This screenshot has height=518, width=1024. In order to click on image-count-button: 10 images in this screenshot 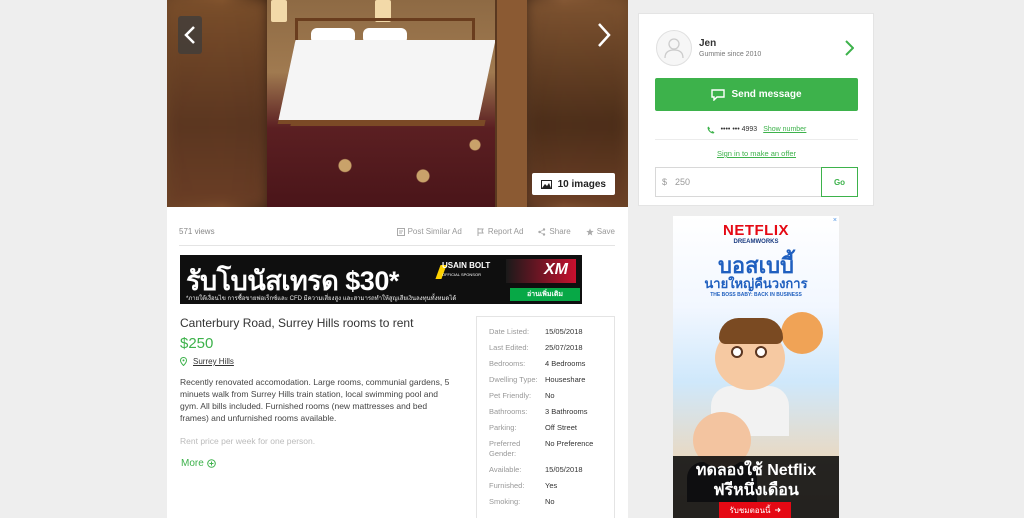, I will do `click(573, 184)`.